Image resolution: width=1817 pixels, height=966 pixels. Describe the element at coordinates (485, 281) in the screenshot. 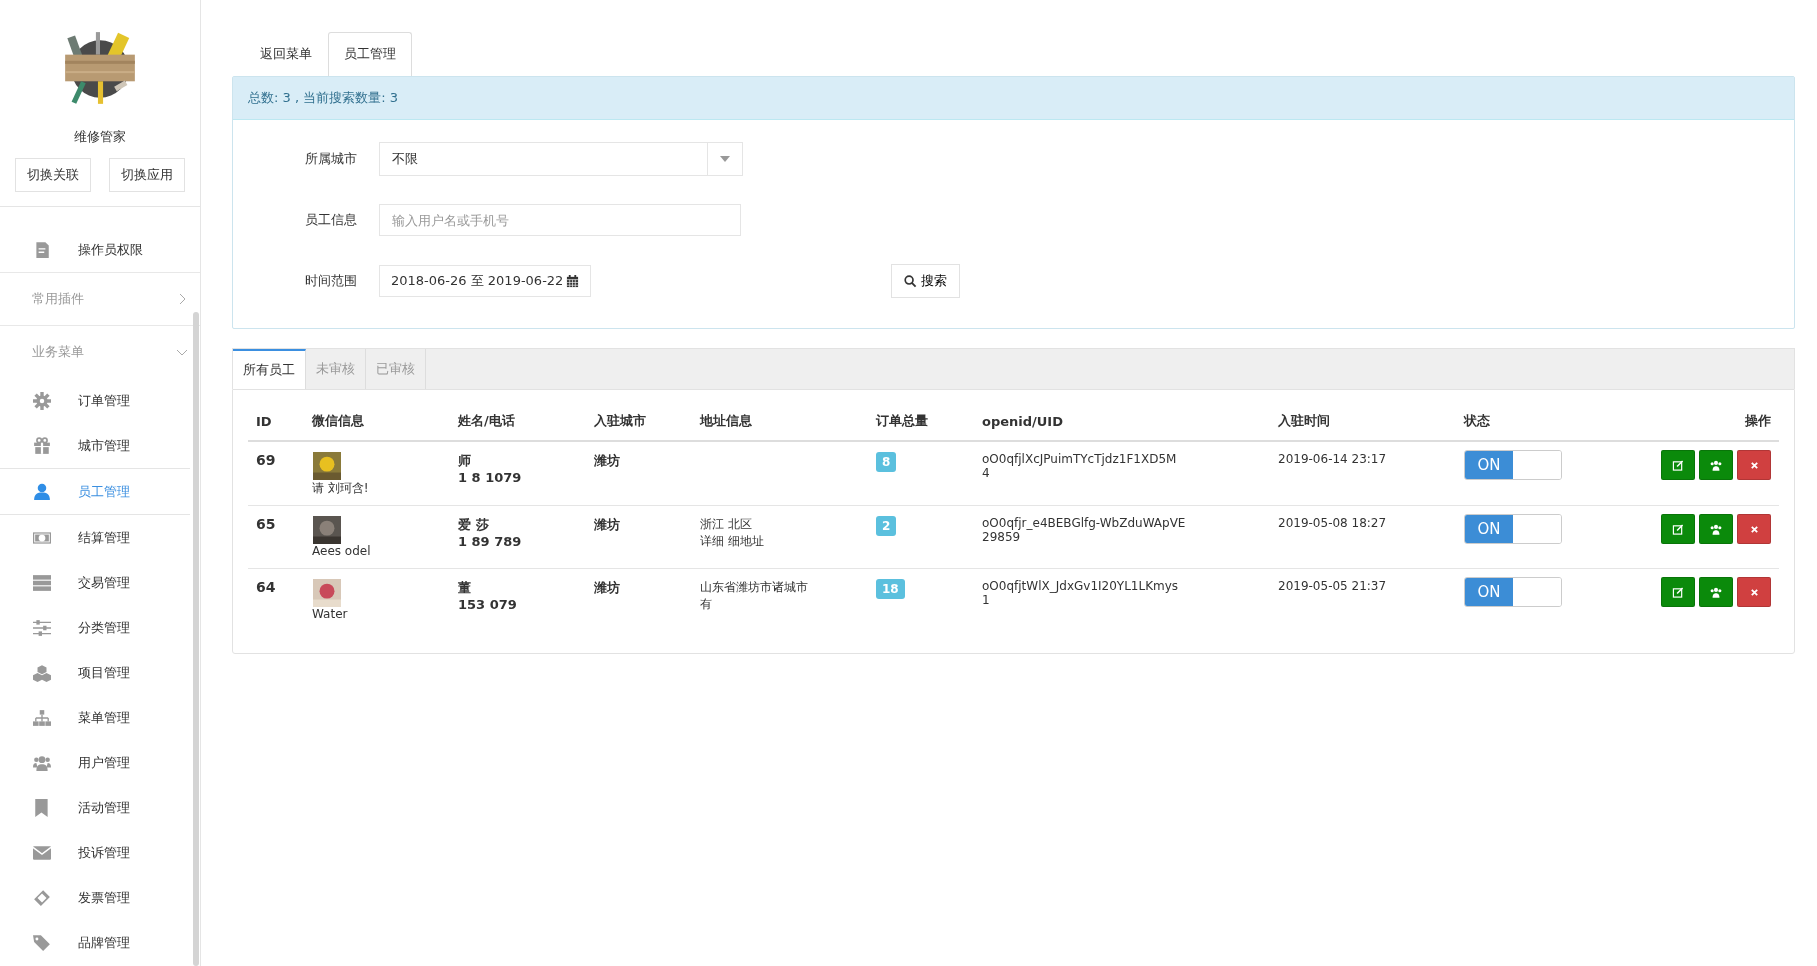

I see `date-range-field: 2018-06-26 至 2019-06-22` at that location.